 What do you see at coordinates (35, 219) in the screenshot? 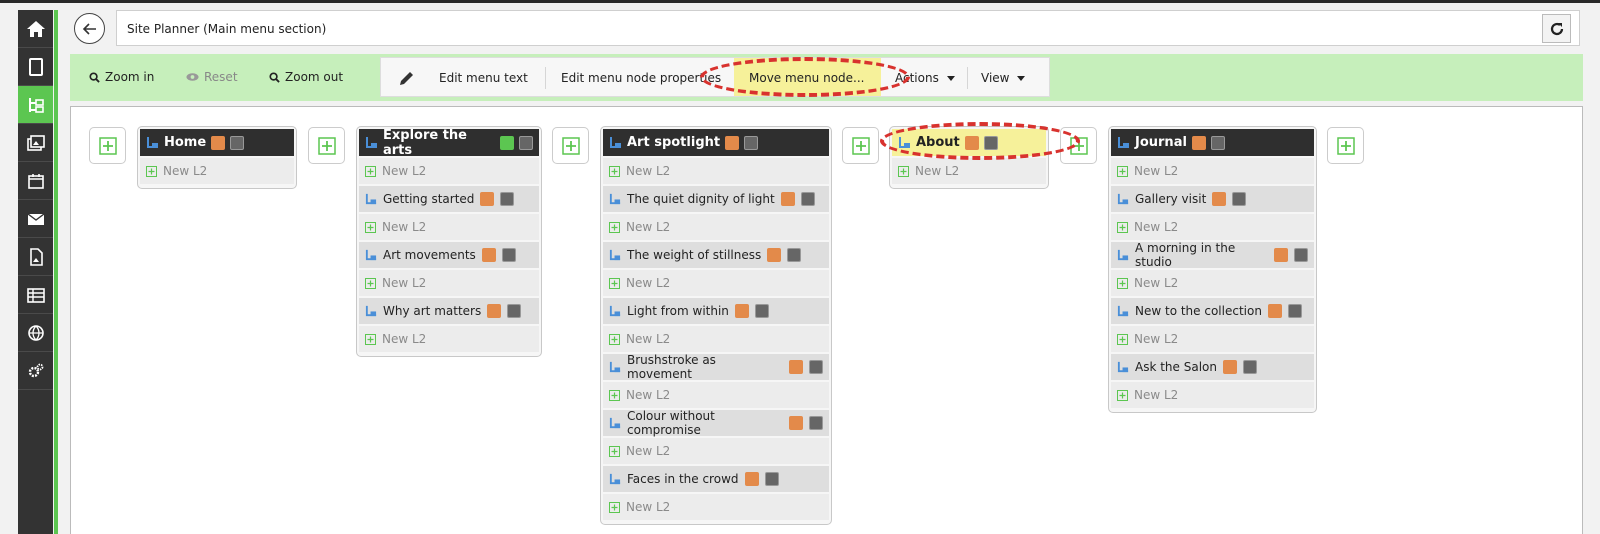
I see `sidebar-item-mail` at bounding box center [35, 219].